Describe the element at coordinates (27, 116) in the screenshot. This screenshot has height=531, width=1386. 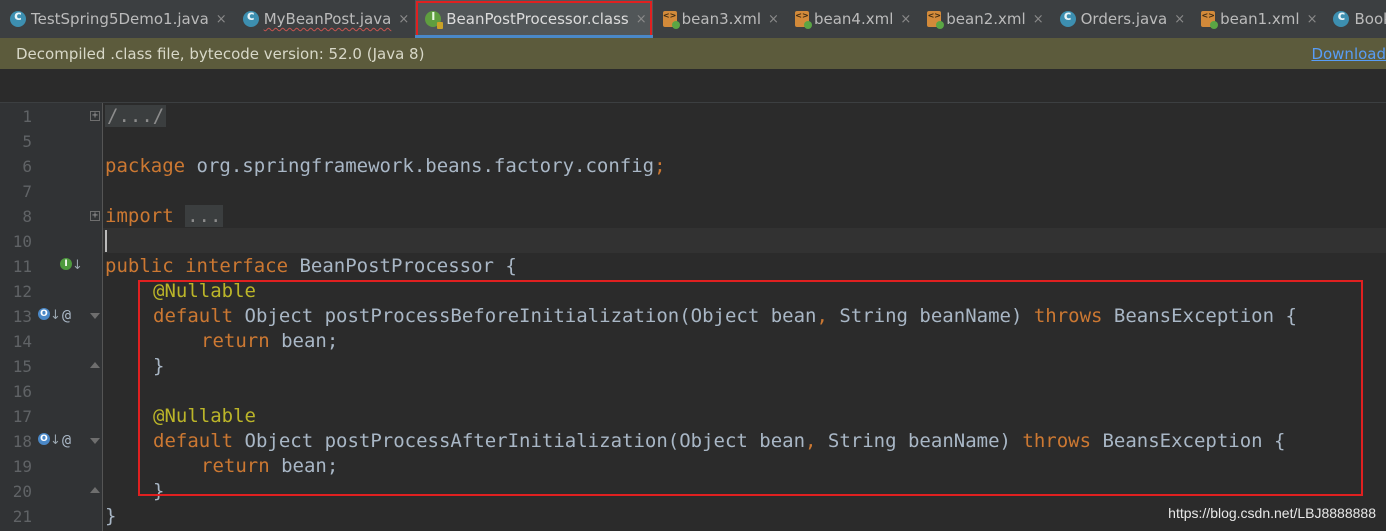
I see `line-number: 1` at that location.